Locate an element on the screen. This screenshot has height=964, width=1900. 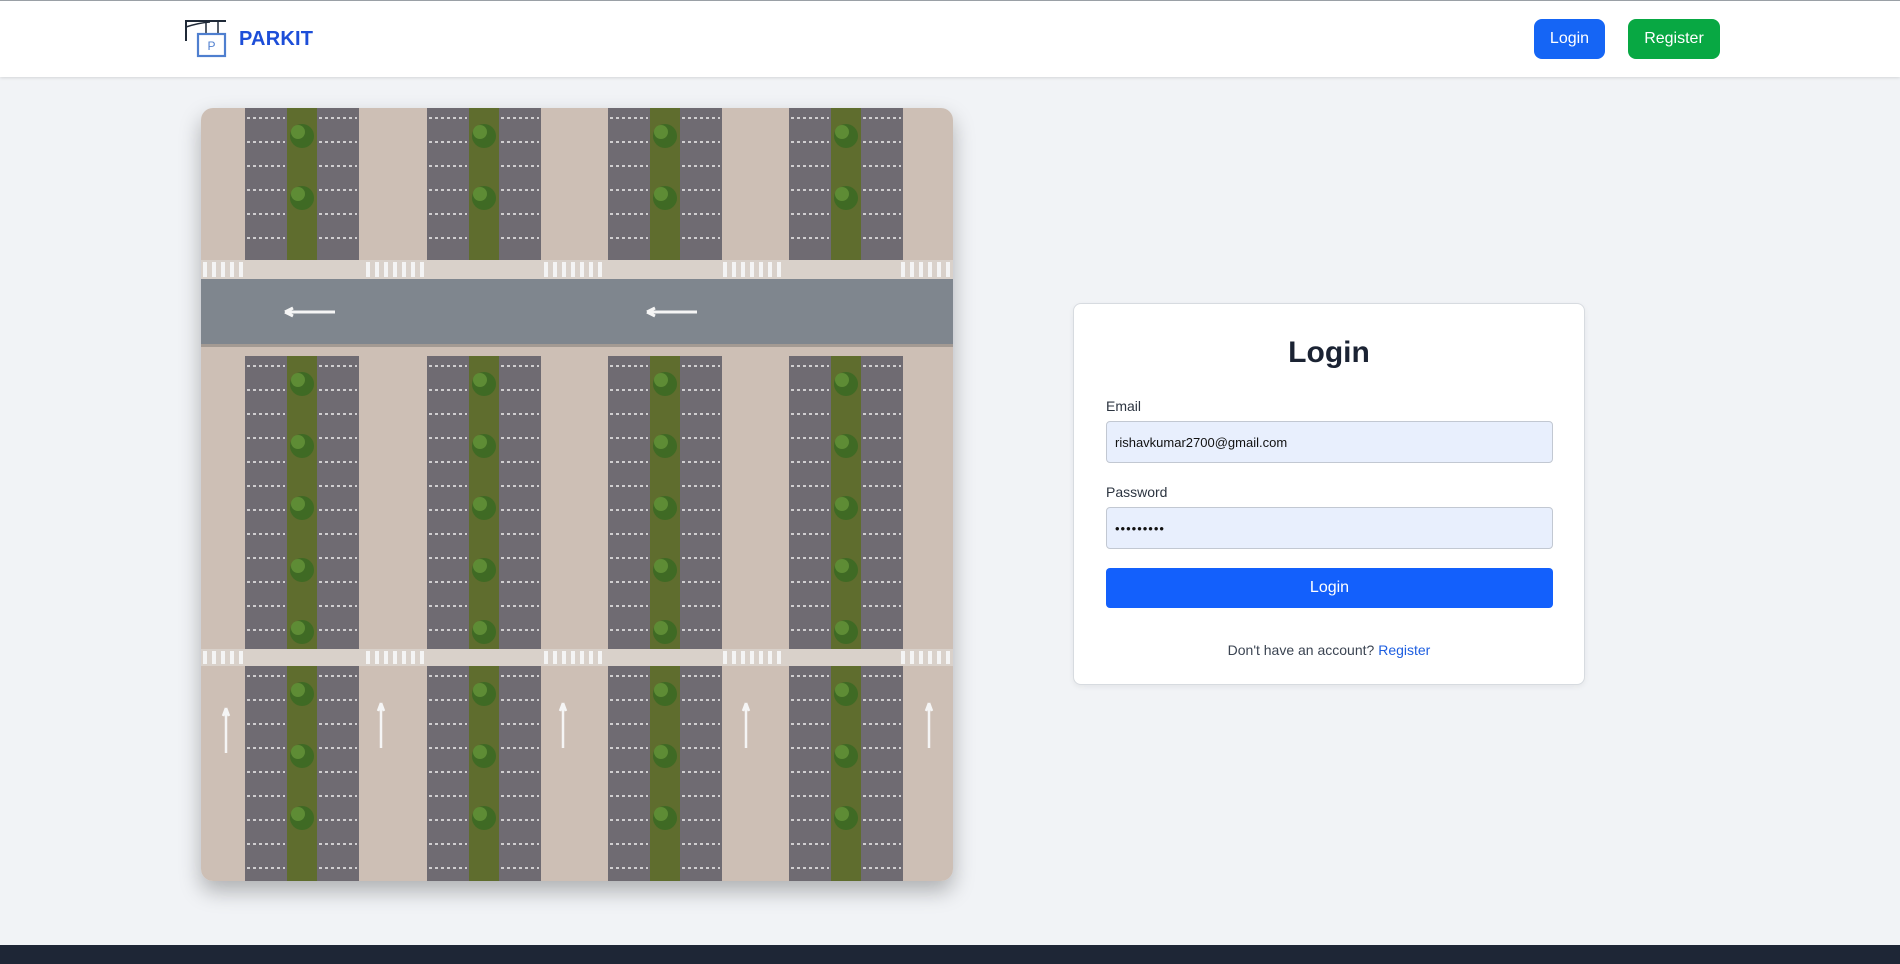
brand-name: PARKIT is located at coordinates (276, 38).